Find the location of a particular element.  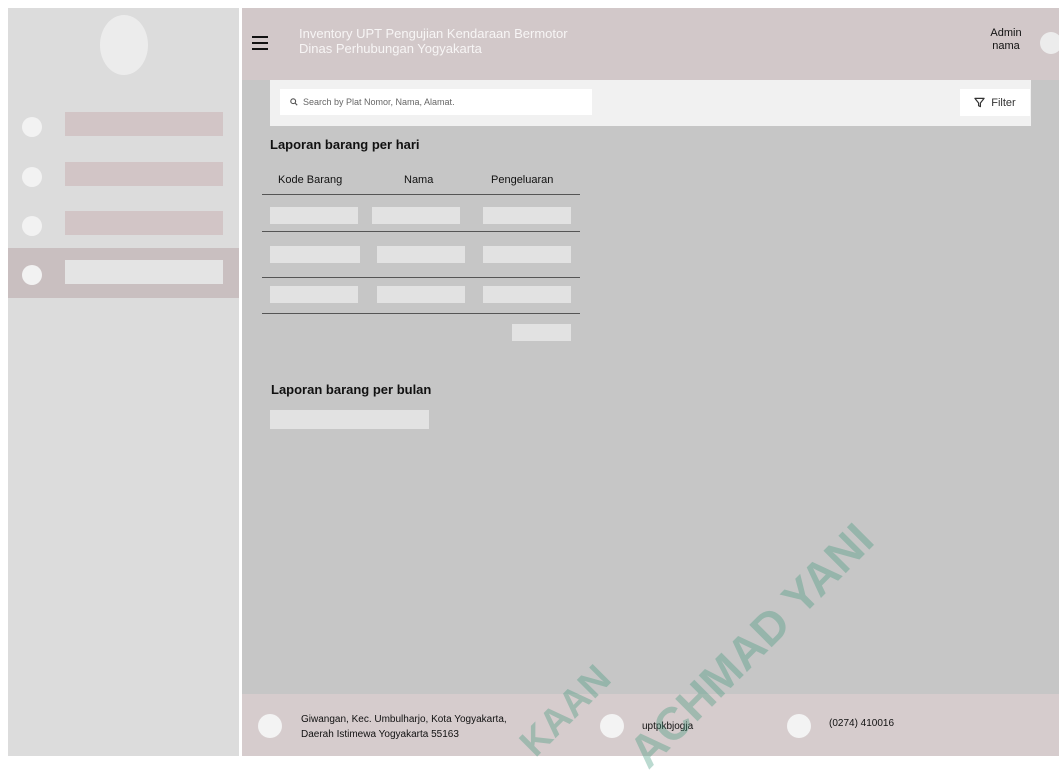

sidebar-avatar is located at coordinates (124, 45).